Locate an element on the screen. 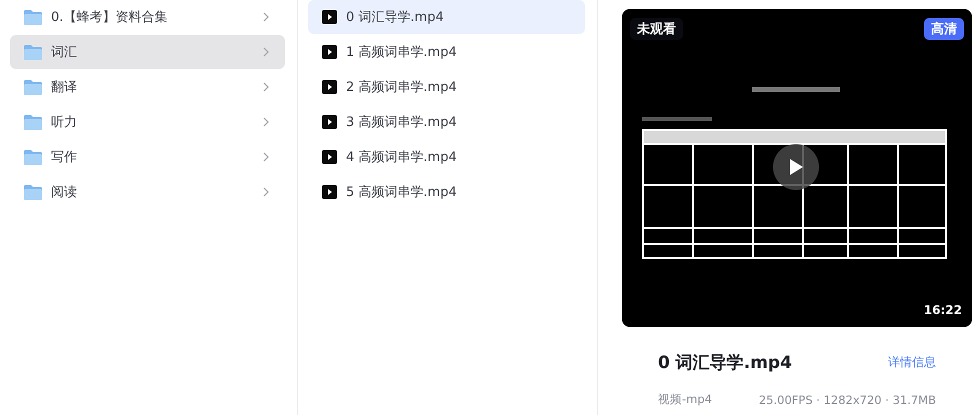 This screenshot has width=976, height=415. watch-status-badge: 未观看 is located at coordinates (656, 29).